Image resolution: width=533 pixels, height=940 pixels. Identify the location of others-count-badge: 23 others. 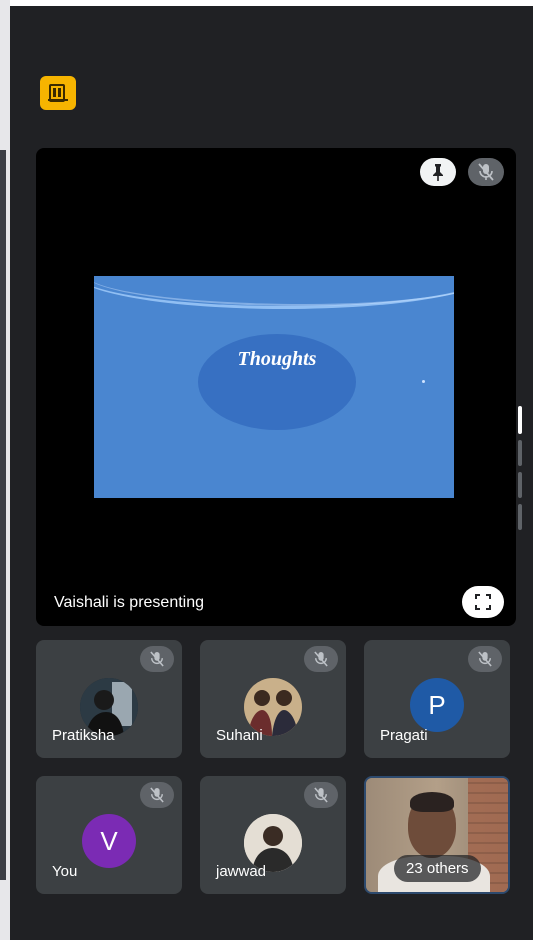
(437, 868).